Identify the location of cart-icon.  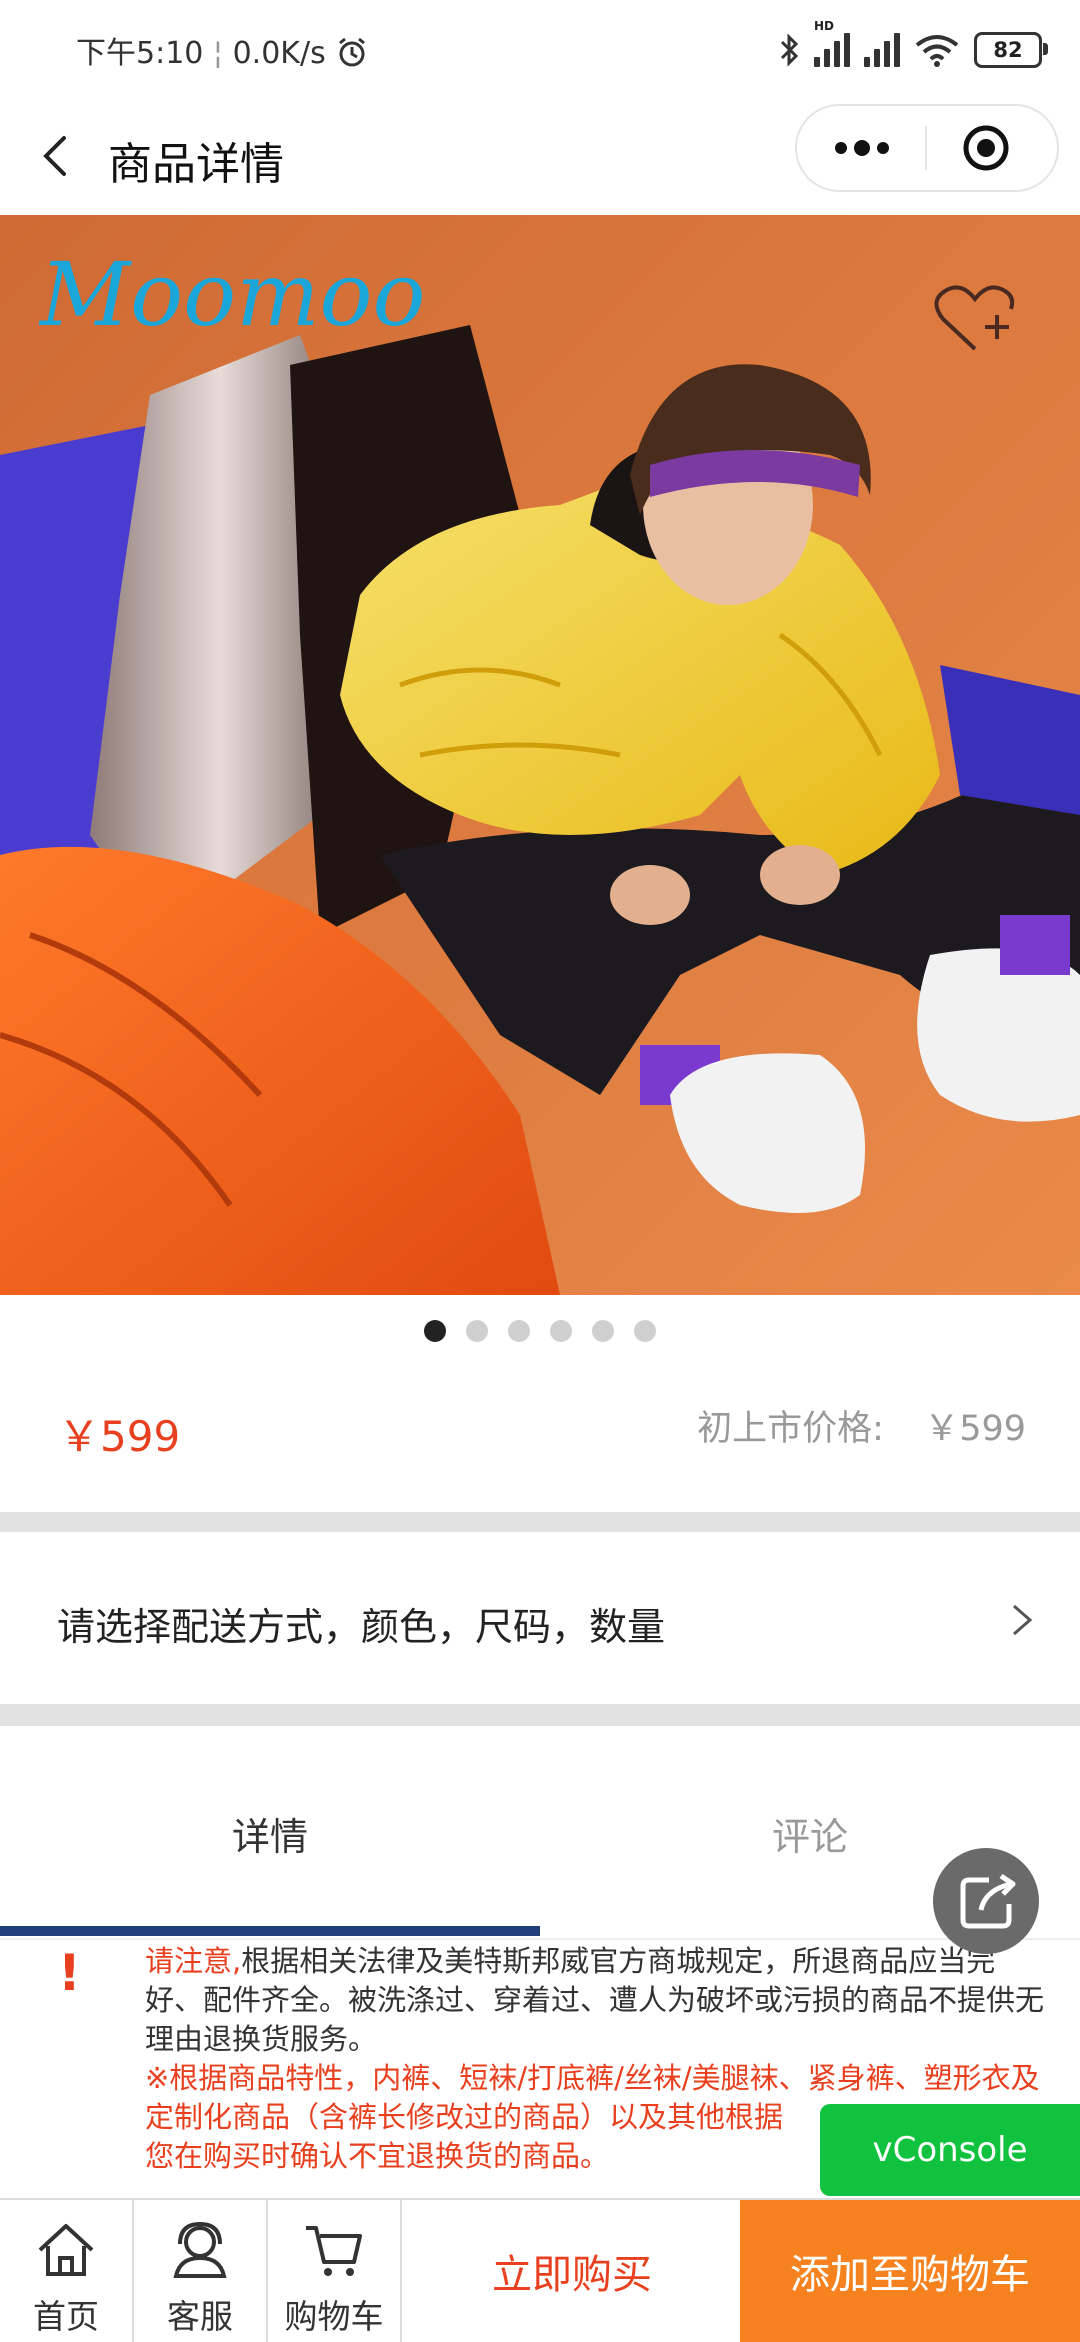
(334, 2251).